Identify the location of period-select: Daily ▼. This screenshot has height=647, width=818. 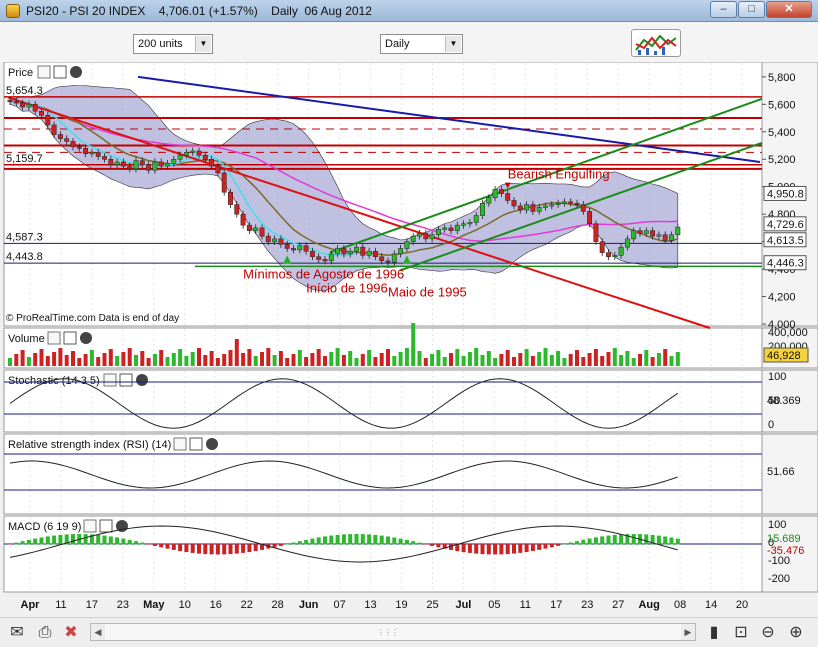
(421, 44).